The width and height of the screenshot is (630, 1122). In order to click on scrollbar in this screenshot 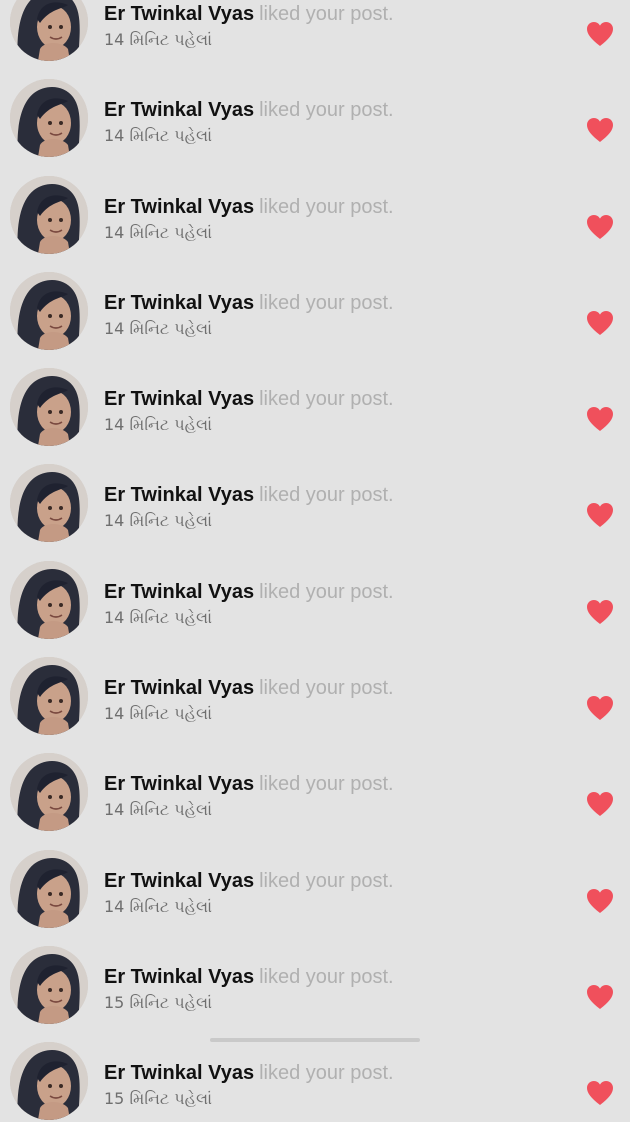, I will do `click(315, 1040)`.